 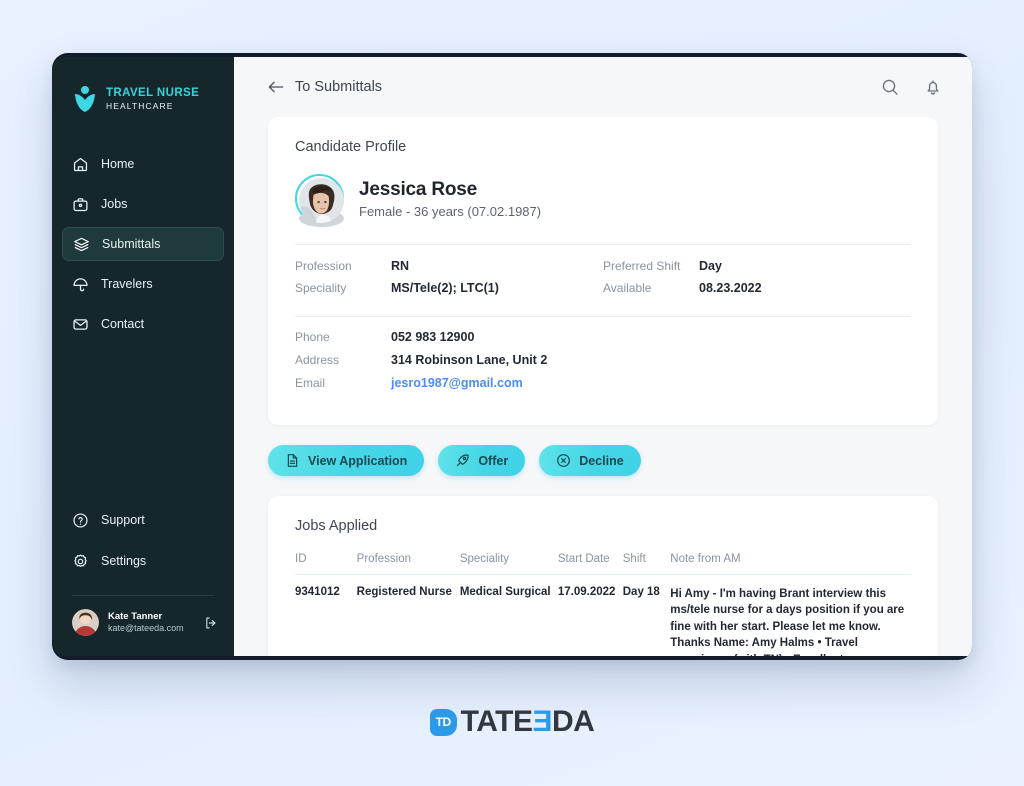 I want to click on sidebar-item-home: Home, so click(x=143, y=164).